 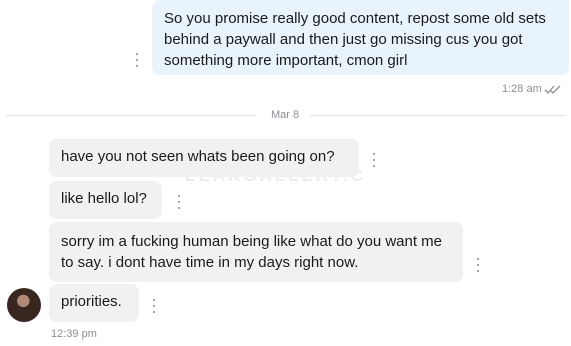 I want to click on sent-message-time: 1:28 am, so click(x=522, y=89).